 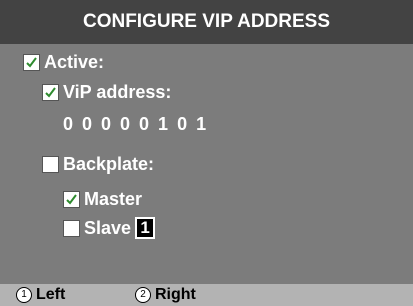 I want to click on master-checkbox, so click(x=71, y=199).